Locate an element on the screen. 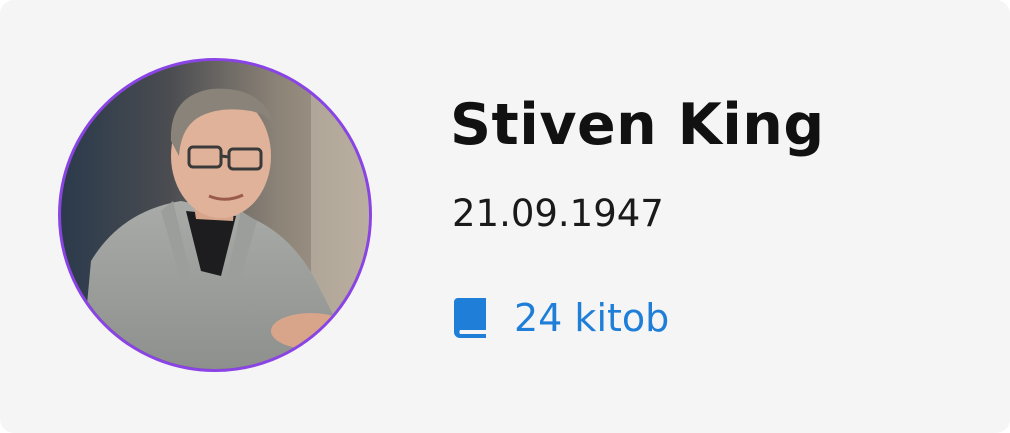 The image size is (1010, 433). book-icon is located at coordinates (470, 318).